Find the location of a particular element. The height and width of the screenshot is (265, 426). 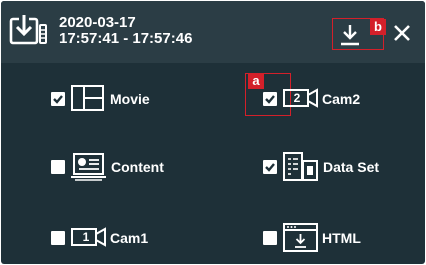

close-icon is located at coordinates (402, 33).